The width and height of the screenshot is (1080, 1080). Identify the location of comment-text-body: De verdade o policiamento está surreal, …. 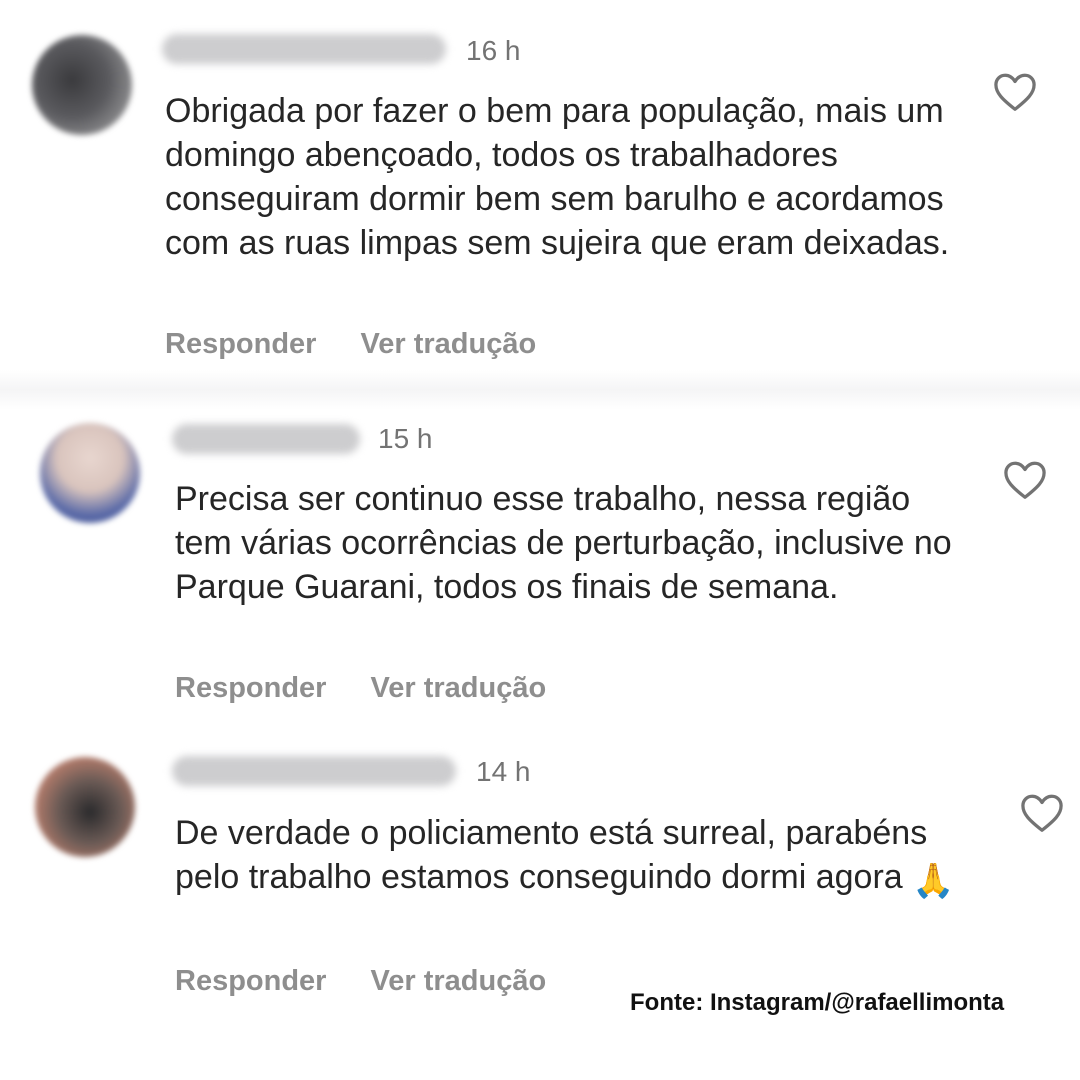
(551, 855).